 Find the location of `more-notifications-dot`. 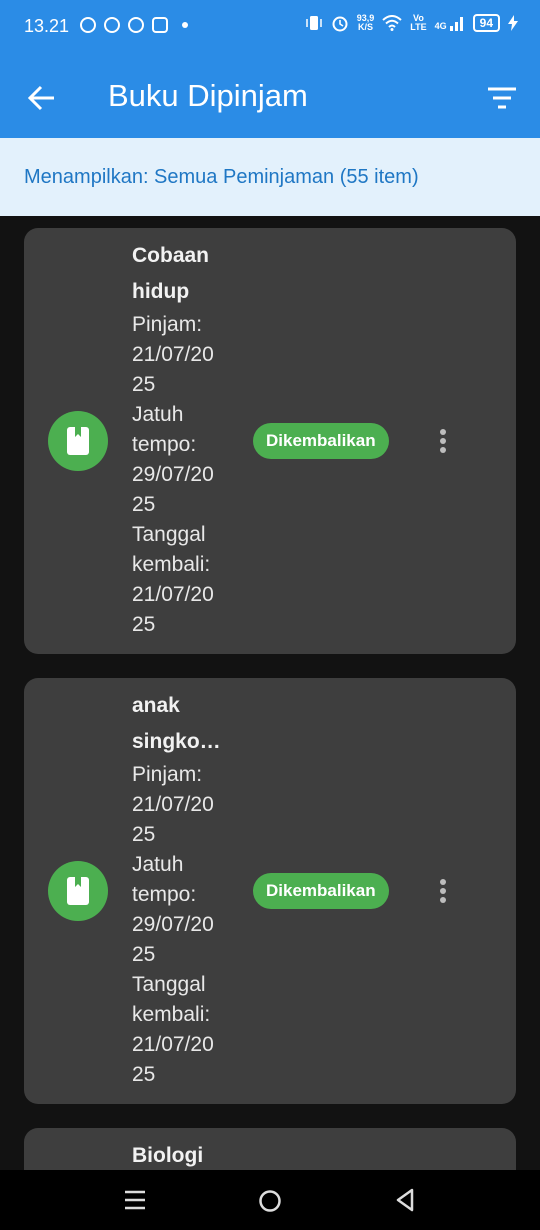

more-notifications-dot is located at coordinates (185, 25).